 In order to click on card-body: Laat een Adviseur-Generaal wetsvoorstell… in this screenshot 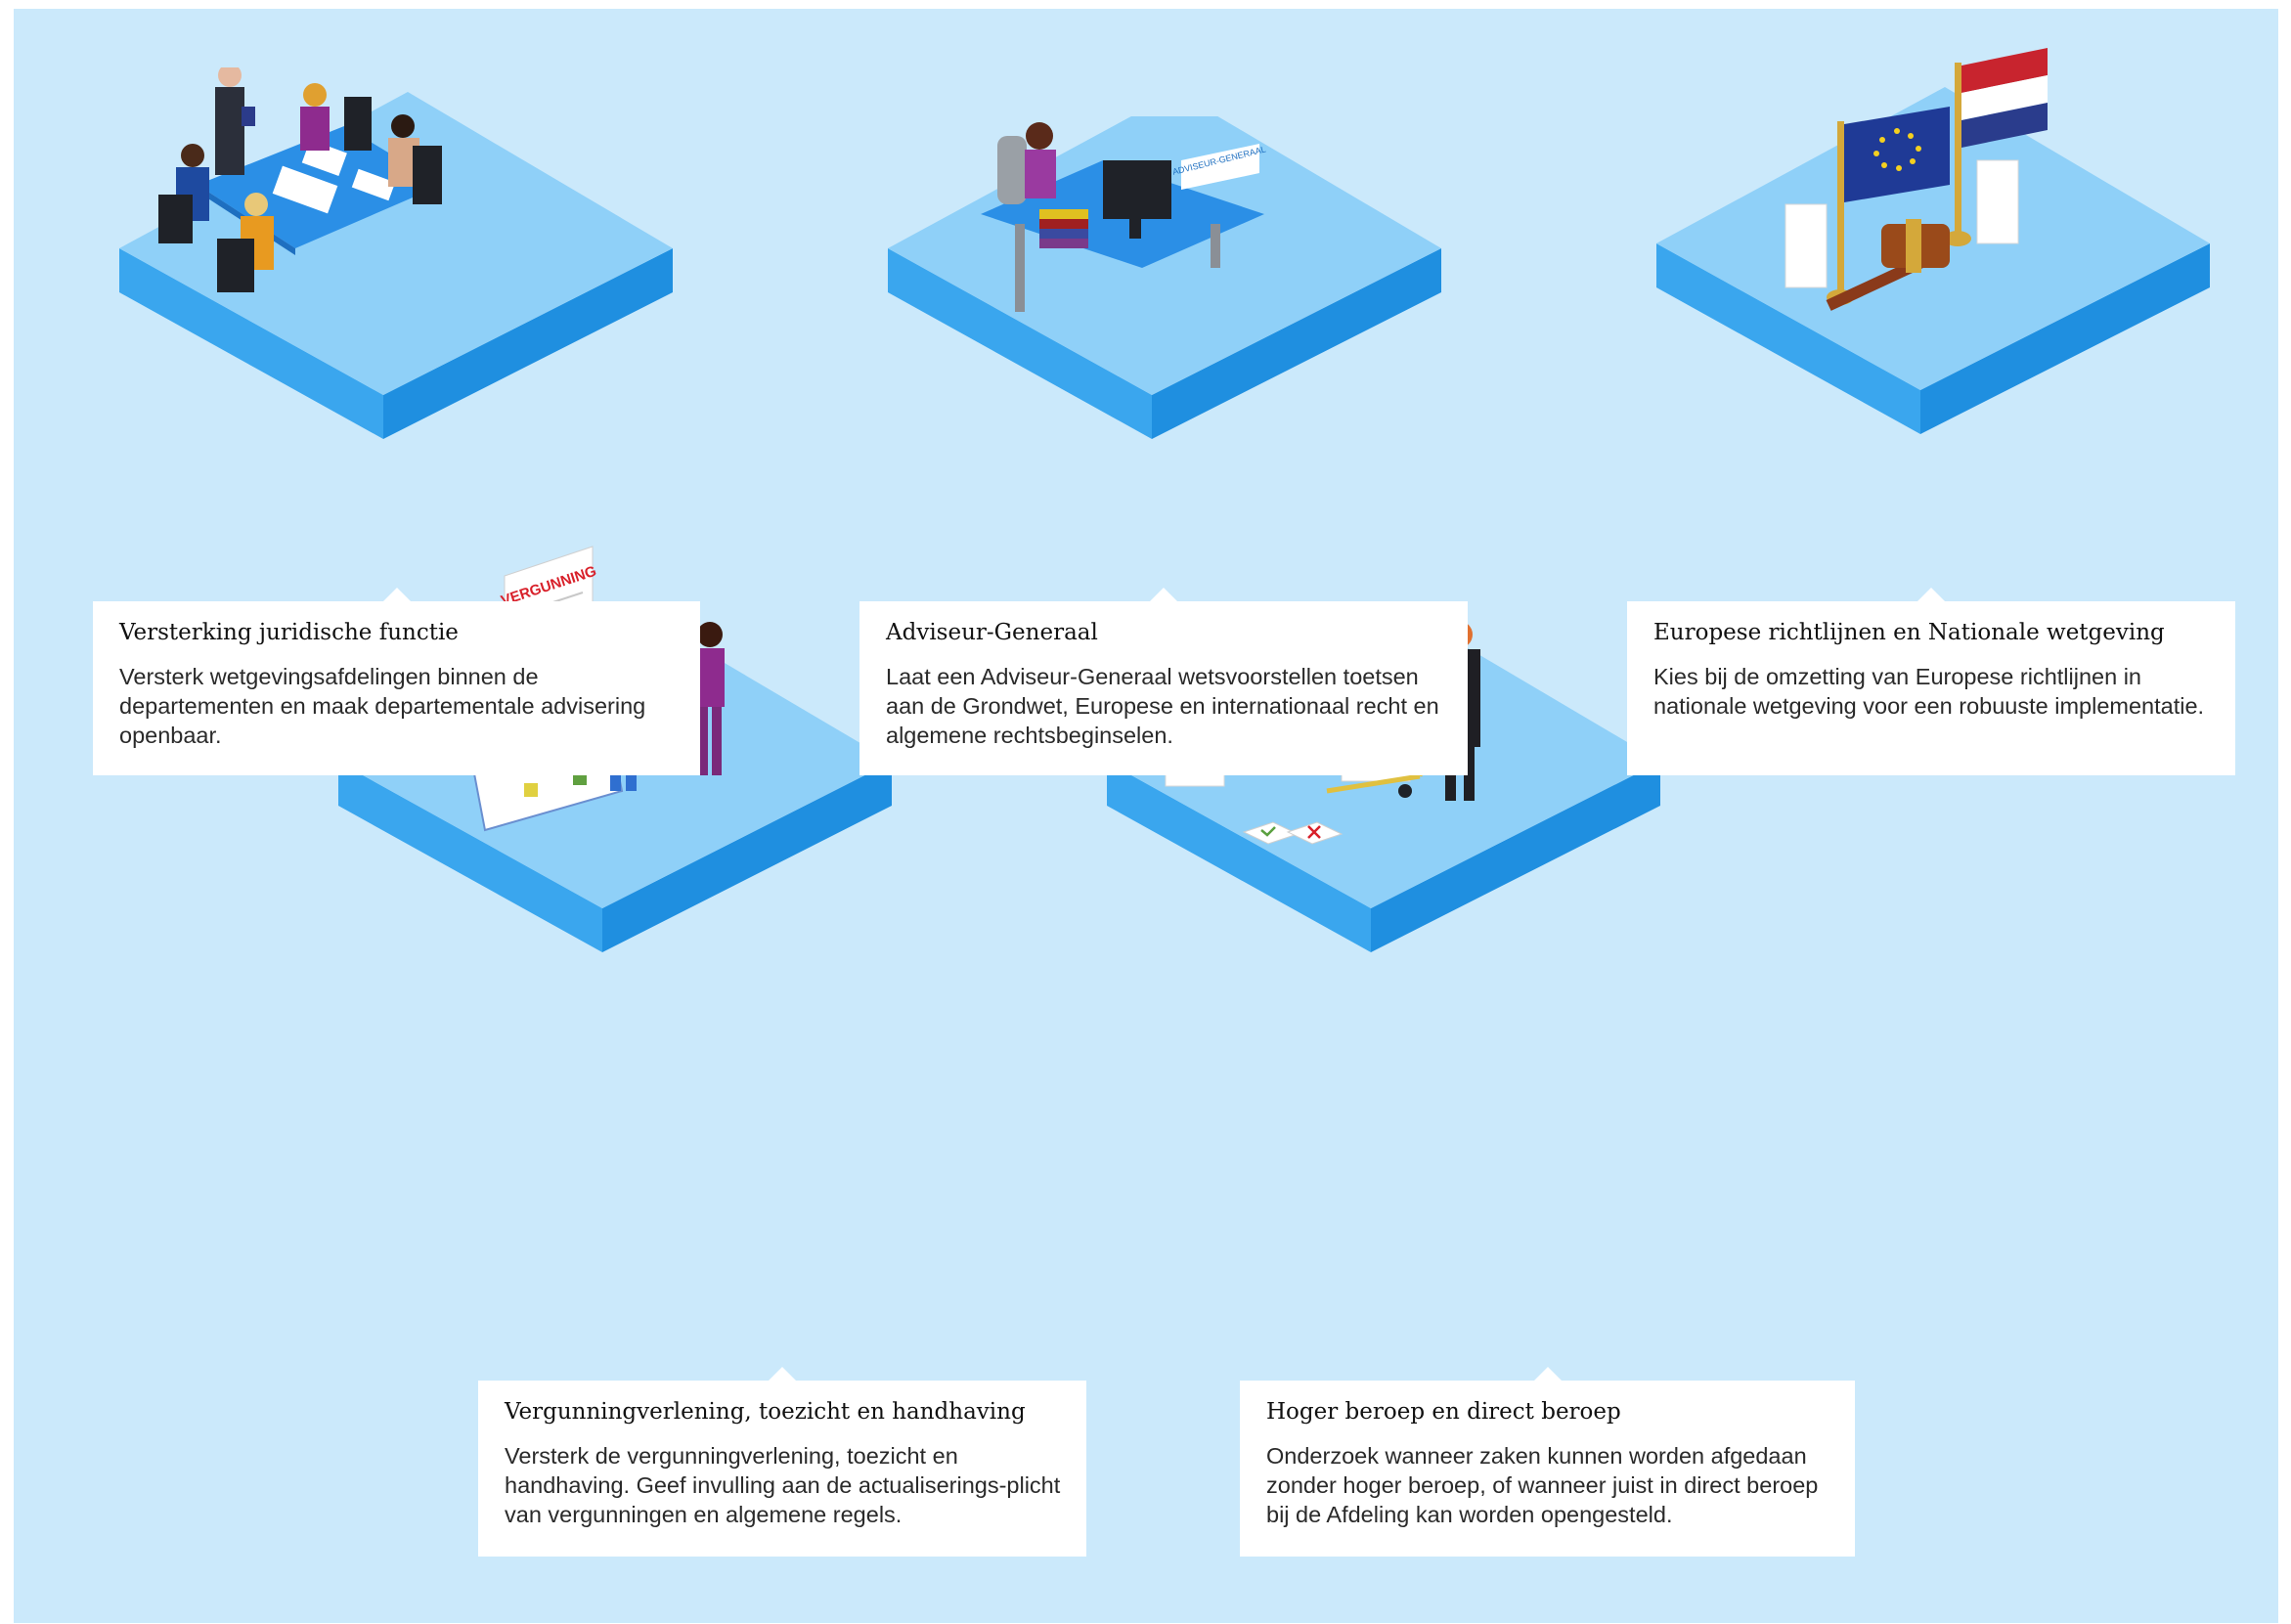, I will do `click(1162, 706)`.